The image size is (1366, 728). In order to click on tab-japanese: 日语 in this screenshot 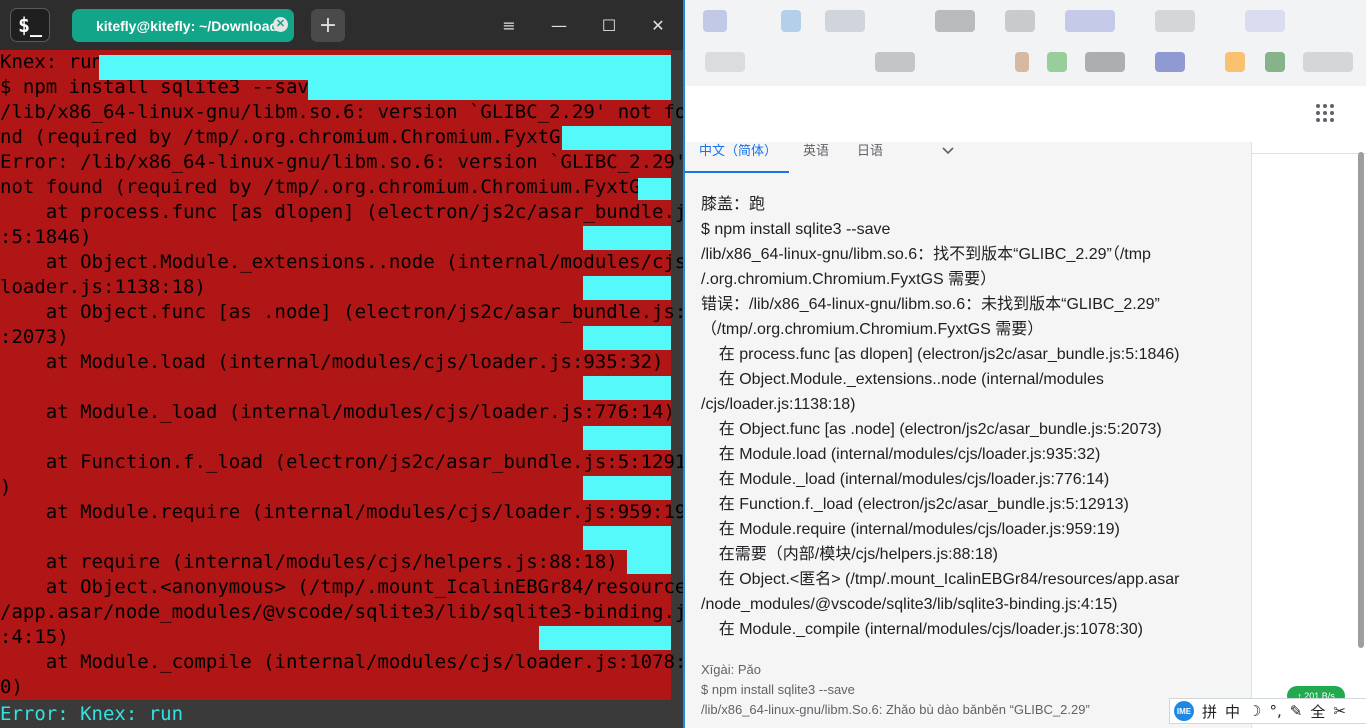, I will do `click(870, 157)`.